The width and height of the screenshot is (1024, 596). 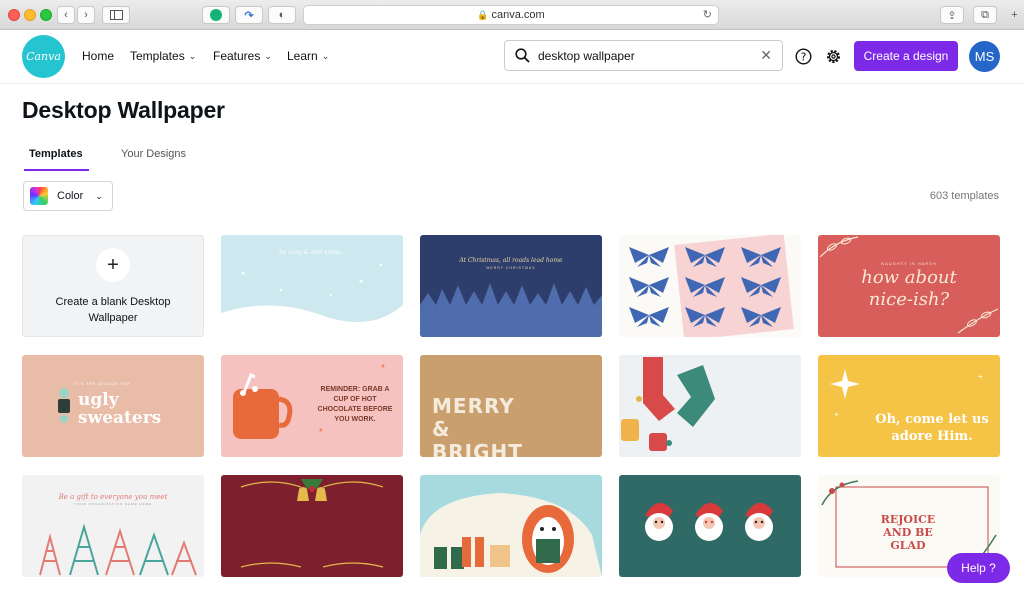 What do you see at coordinates (14, 15) in the screenshot?
I see `close-window-button` at bounding box center [14, 15].